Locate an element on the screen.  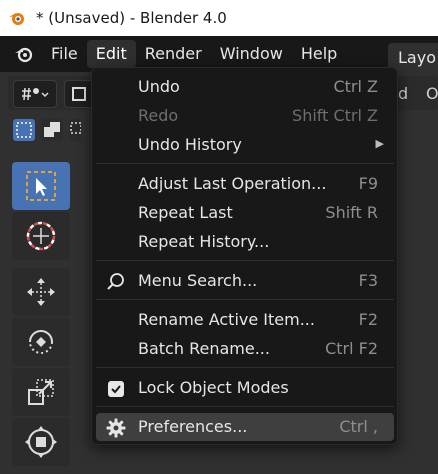
menu-item-preferences: Preferences... Ctrl , is located at coordinates (245, 427).